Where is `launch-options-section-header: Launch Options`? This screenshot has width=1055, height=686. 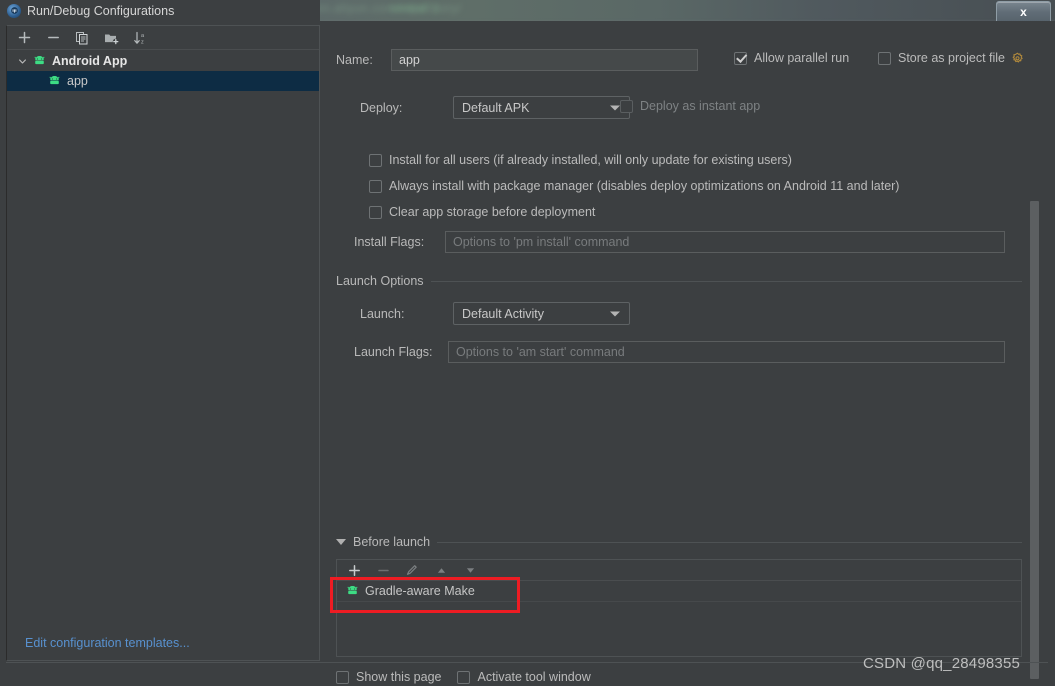 launch-options-section-header: Launch Options is located at coordinates (679, 281).